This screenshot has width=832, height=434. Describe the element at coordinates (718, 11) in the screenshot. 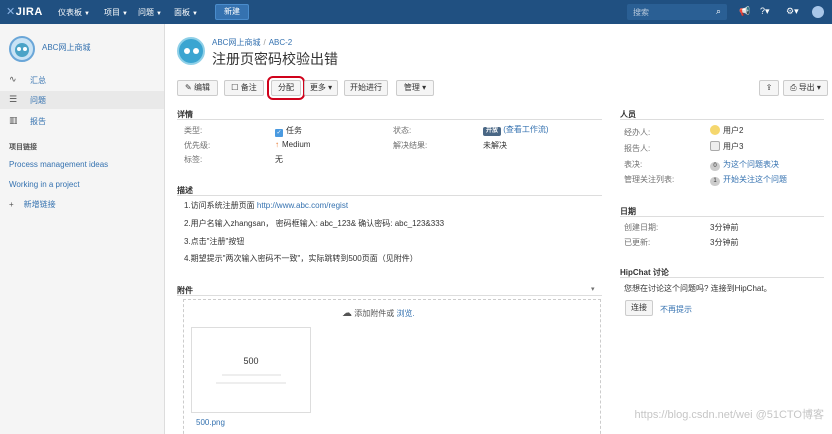

I see `search-icon: ⌕` at that location.